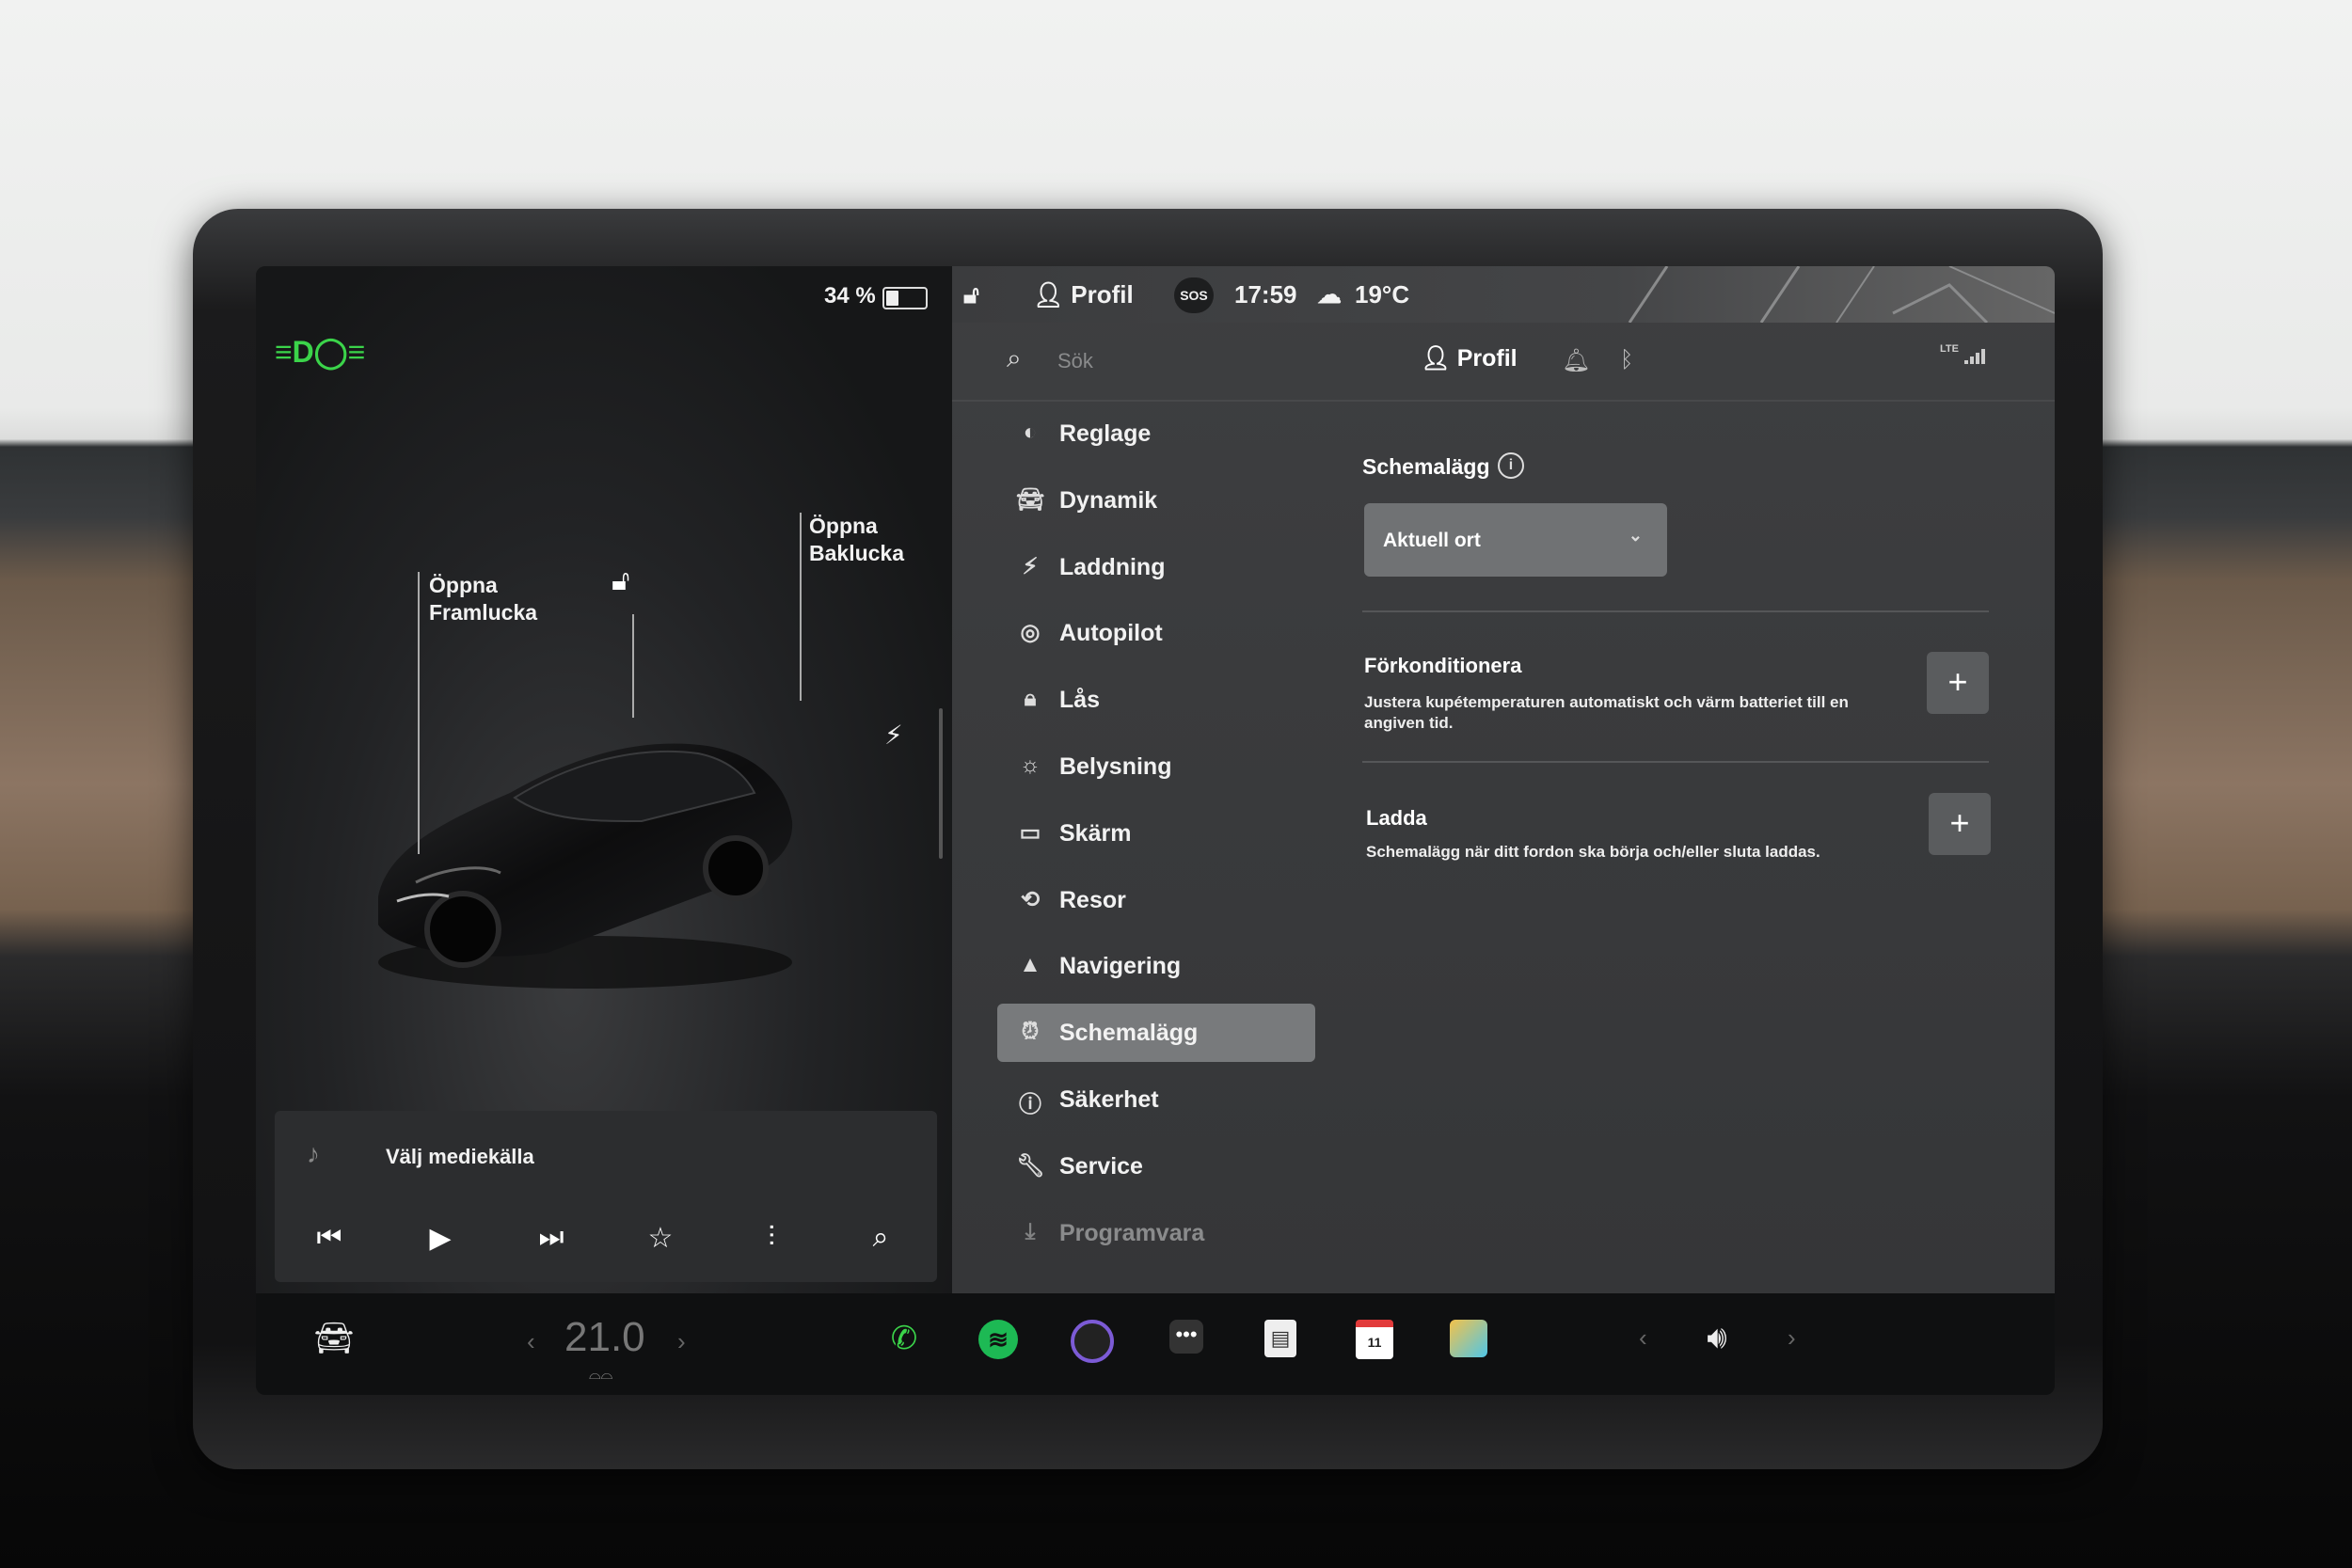 The width and height of the screenshot is (2352, 1568). Describe the element at coordinates (1102, 294) in the screenshot. I see `driver-profile-label: Profil` at that location.